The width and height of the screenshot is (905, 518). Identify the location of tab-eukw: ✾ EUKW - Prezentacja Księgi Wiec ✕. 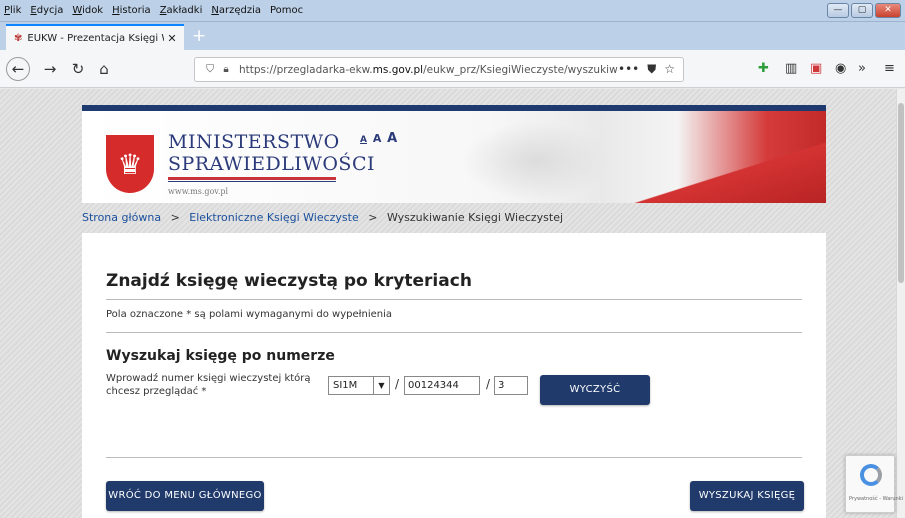
(95, 37).